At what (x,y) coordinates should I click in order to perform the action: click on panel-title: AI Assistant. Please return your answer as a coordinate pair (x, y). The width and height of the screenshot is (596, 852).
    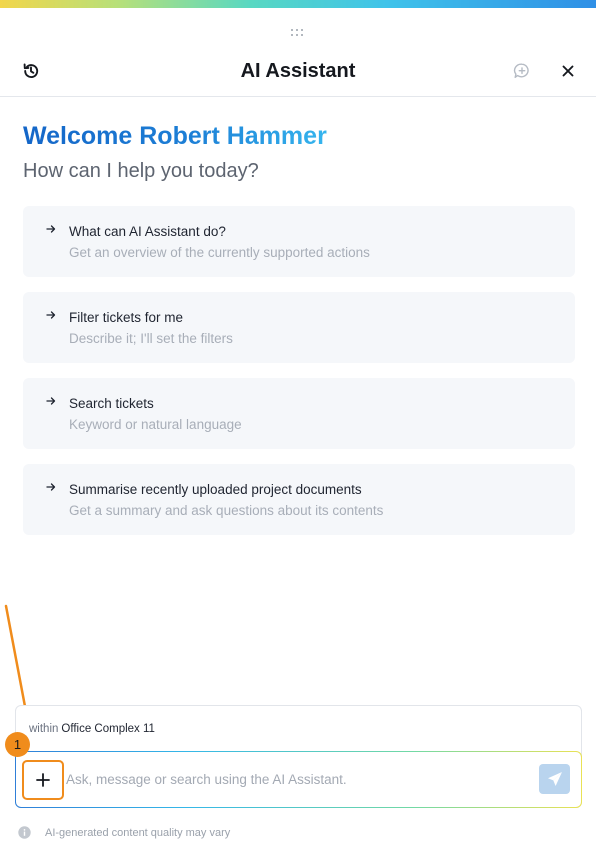
    Looking at the image, I should click on (298, 71).